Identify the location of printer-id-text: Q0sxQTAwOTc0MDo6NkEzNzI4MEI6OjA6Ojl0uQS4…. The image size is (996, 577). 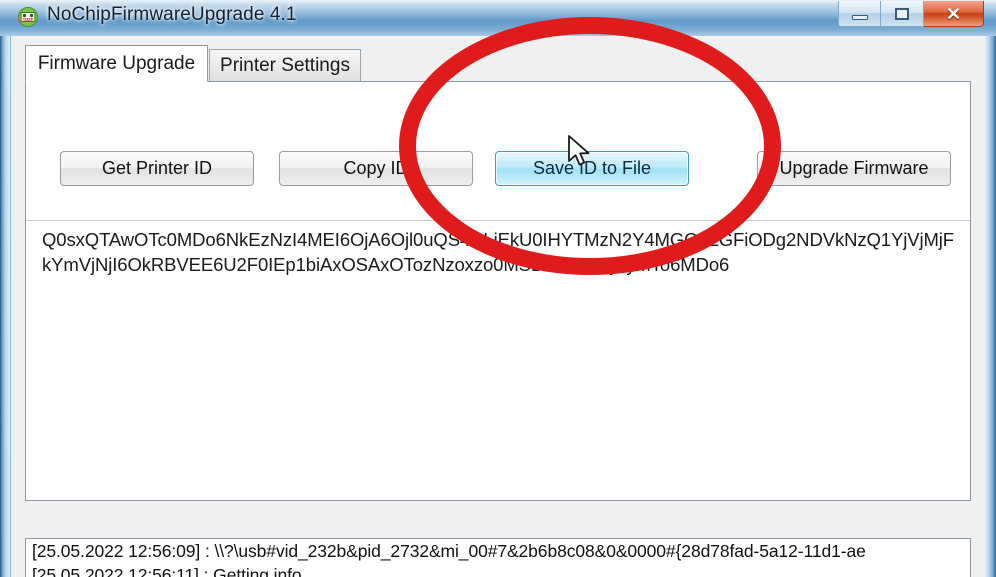
(498, 252).